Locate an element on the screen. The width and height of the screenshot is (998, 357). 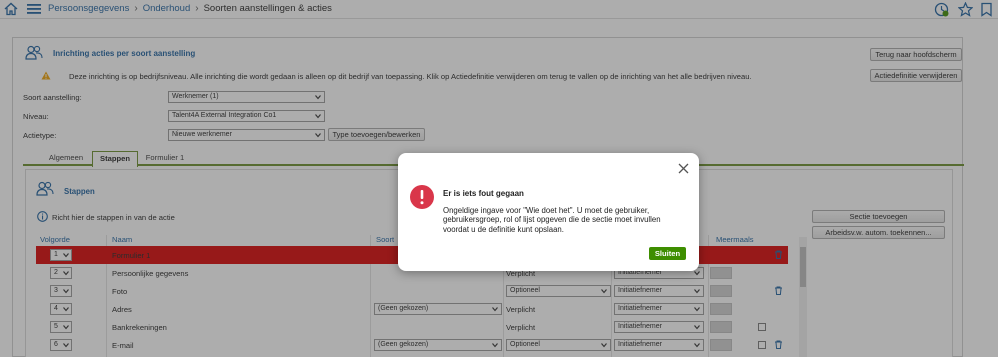
dialog-title: Er is iets fout gegaan is located at coordinates (483, 193).